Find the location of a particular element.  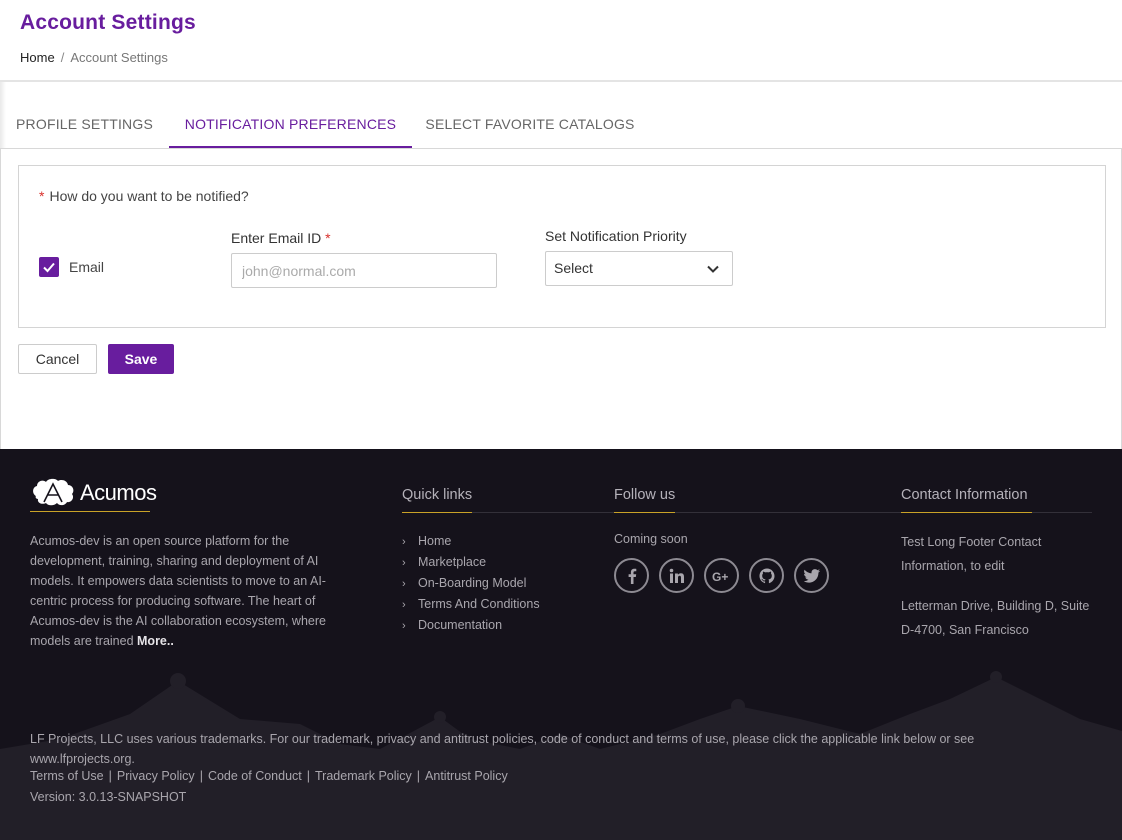

facebook-icon is located at coordinates (632, 576).